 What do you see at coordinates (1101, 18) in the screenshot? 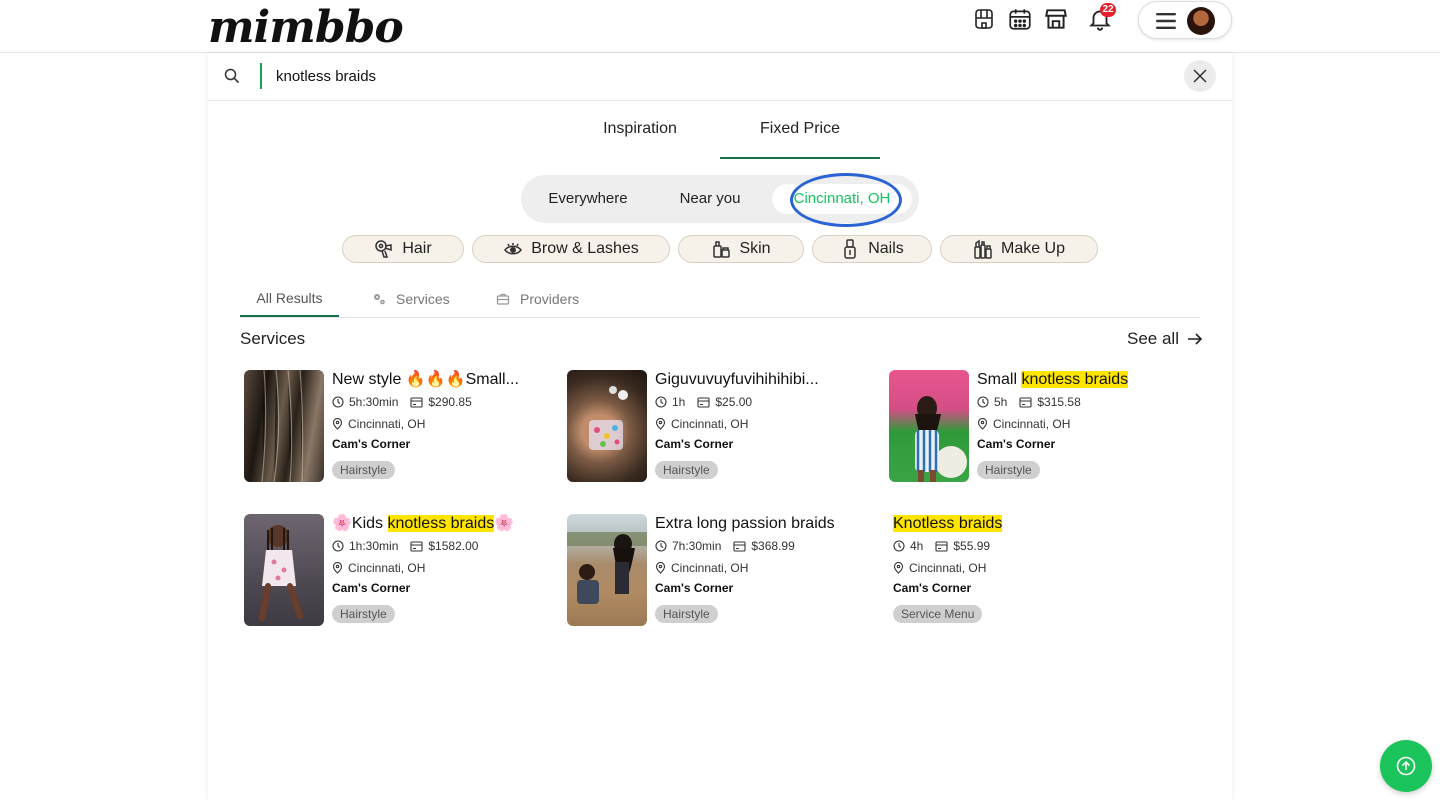
I see `notifications-icon: 22` at bounding box center [1101, 18].